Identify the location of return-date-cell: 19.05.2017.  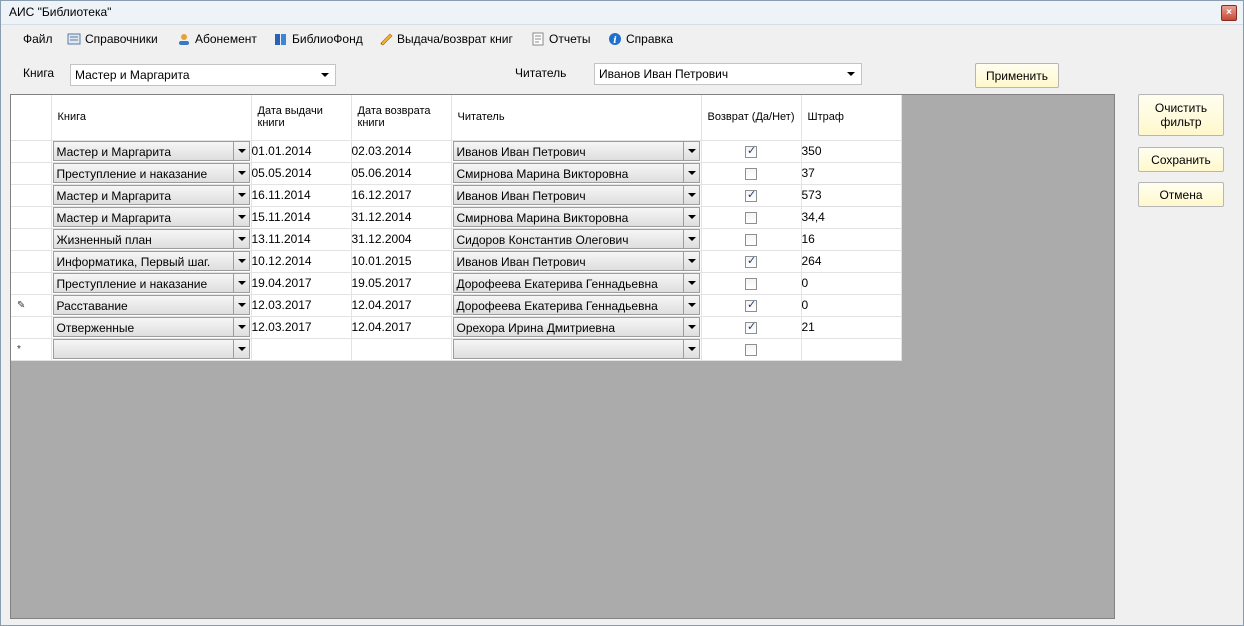
(401, 283).